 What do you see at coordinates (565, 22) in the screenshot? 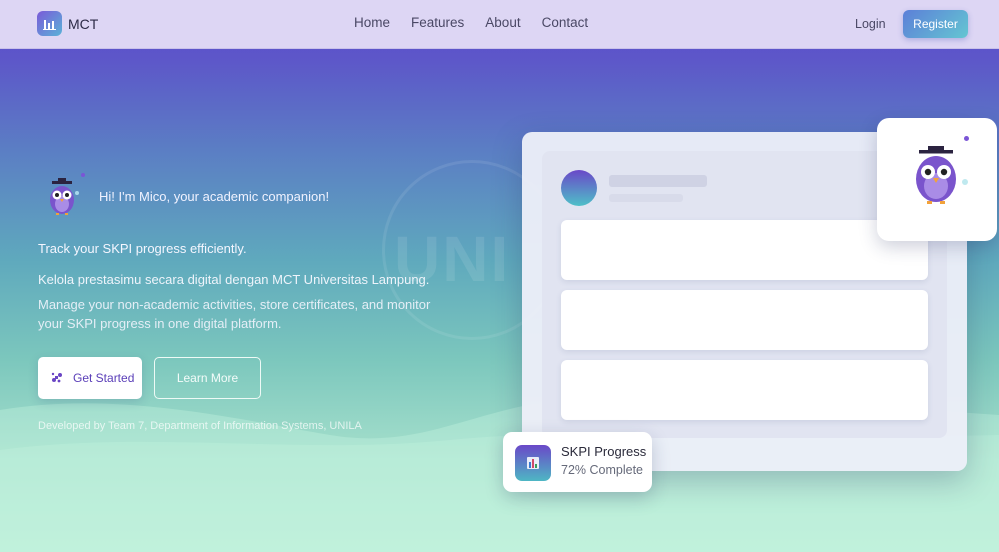
I see `nav-contact: Contact` at bounding box center [565, 22].